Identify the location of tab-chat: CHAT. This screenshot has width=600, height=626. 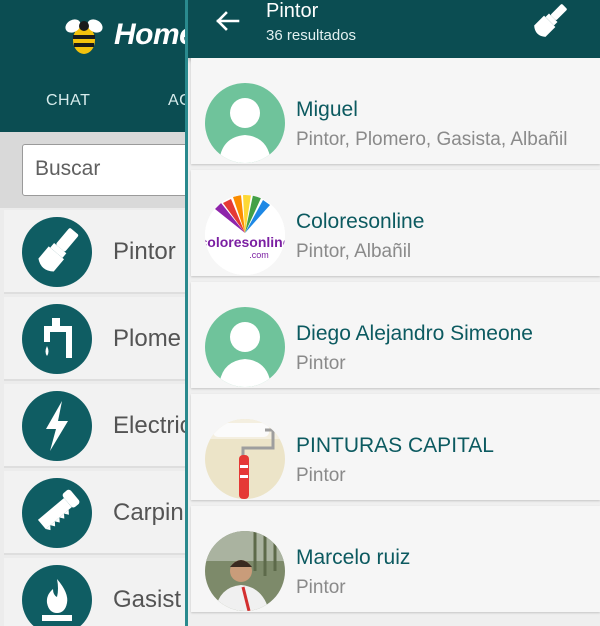
(68, 101).